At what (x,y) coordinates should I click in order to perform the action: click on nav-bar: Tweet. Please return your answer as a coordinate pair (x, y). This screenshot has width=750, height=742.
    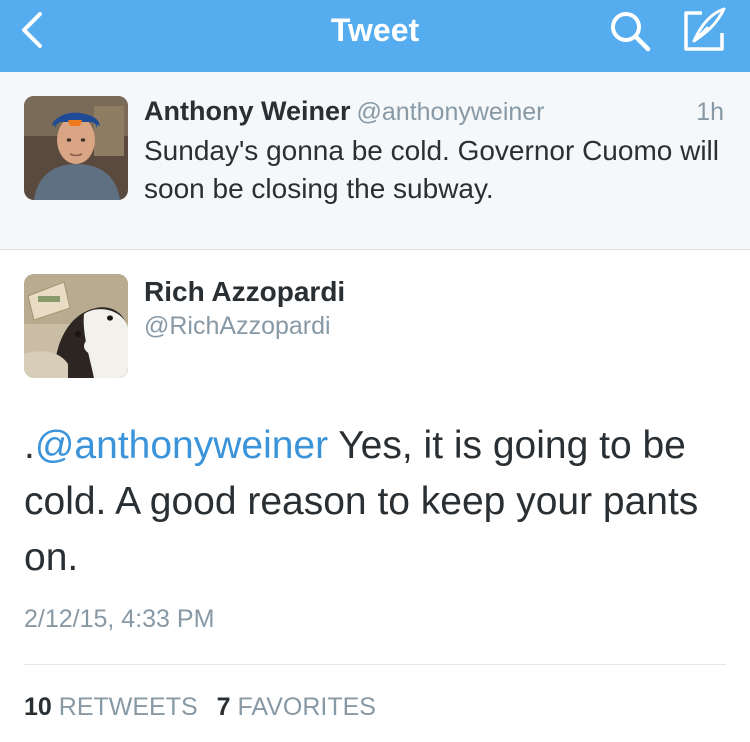
    Looking at the image, I should click on (375, 36).